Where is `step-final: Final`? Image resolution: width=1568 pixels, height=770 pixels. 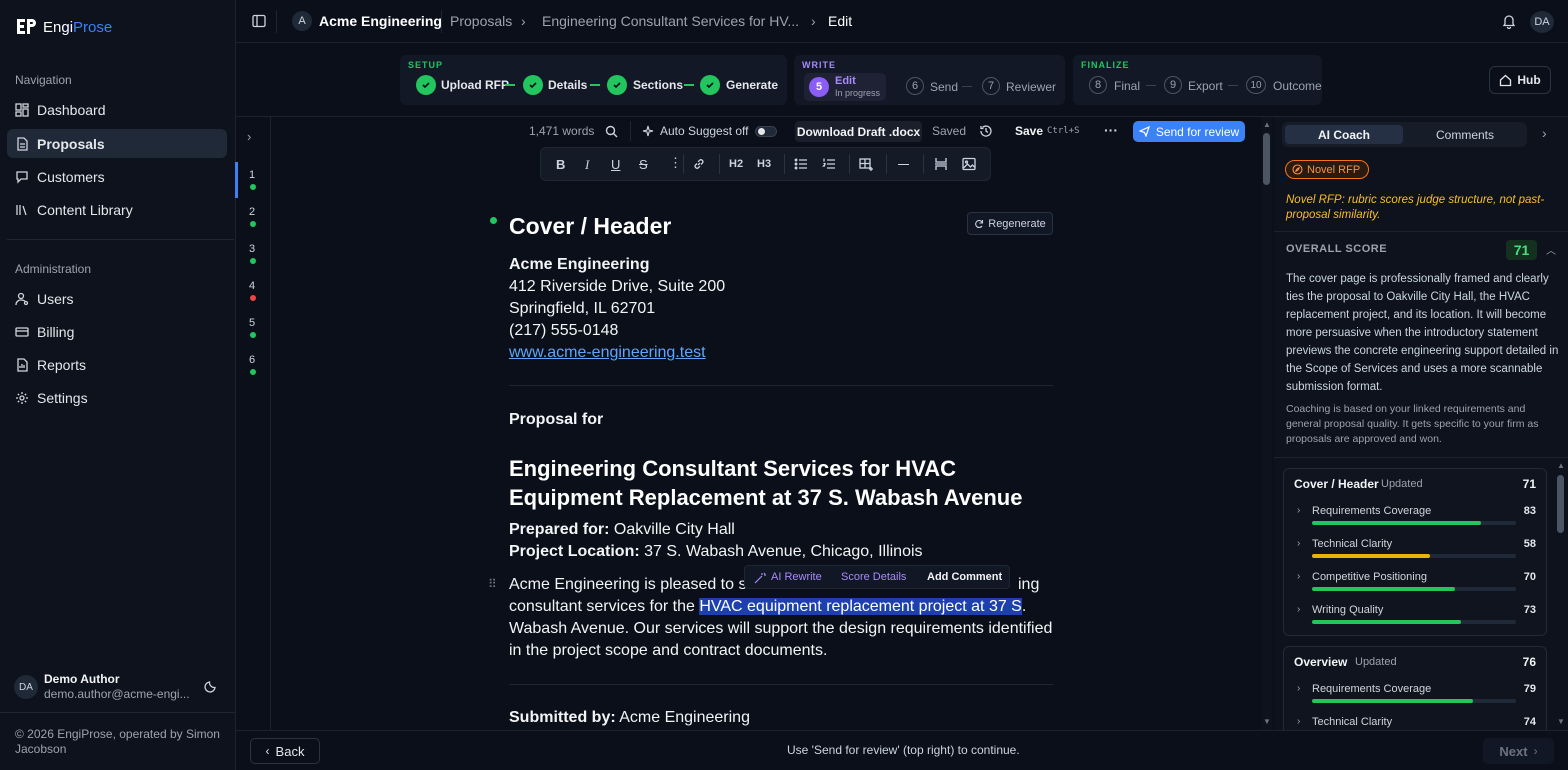 step-final: Final is located at coordinates (1127, 86).